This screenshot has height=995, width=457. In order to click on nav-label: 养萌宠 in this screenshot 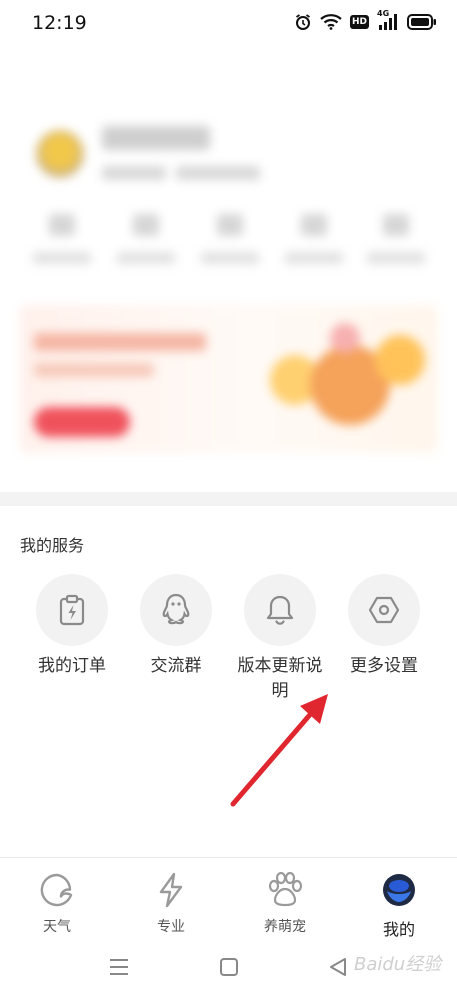, I will do `click(285, 927)`.